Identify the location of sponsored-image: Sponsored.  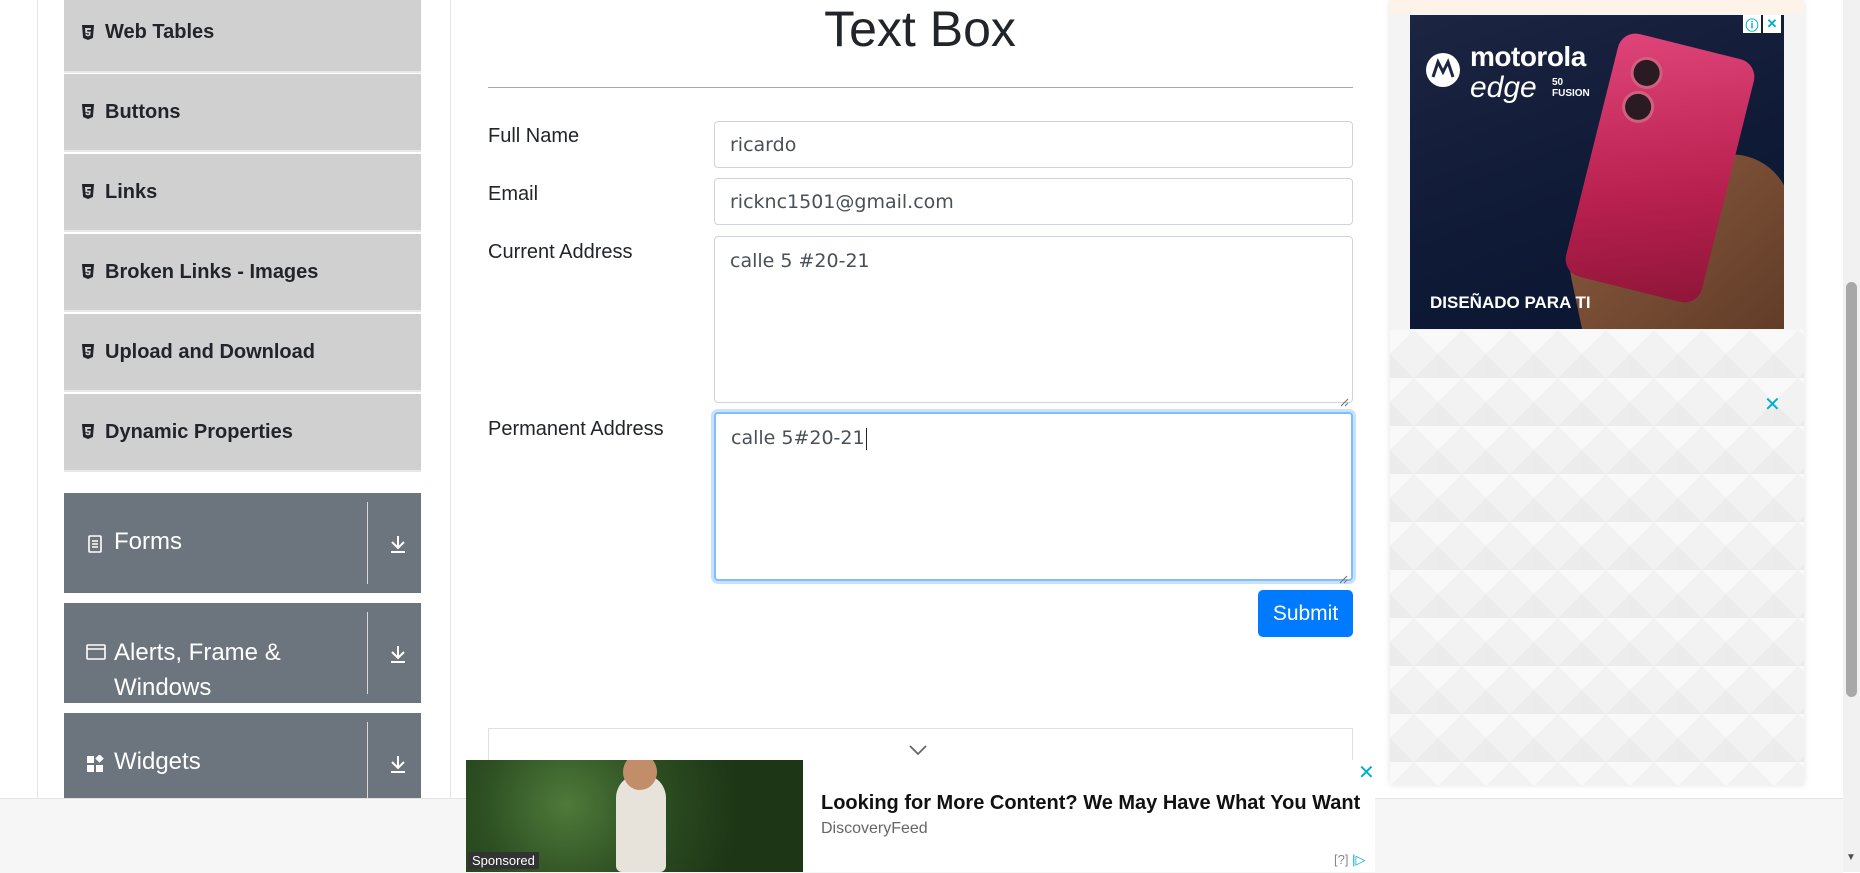
(634, 816).